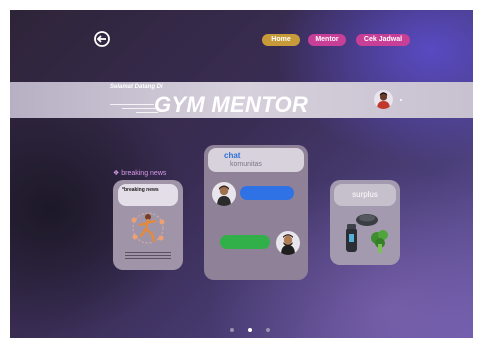 The height and width of the screenshot is (340, 484). Describe the element at coordinates (231, 104) in the screenshot. I see `page-title: GYM MENTOR` at that location.